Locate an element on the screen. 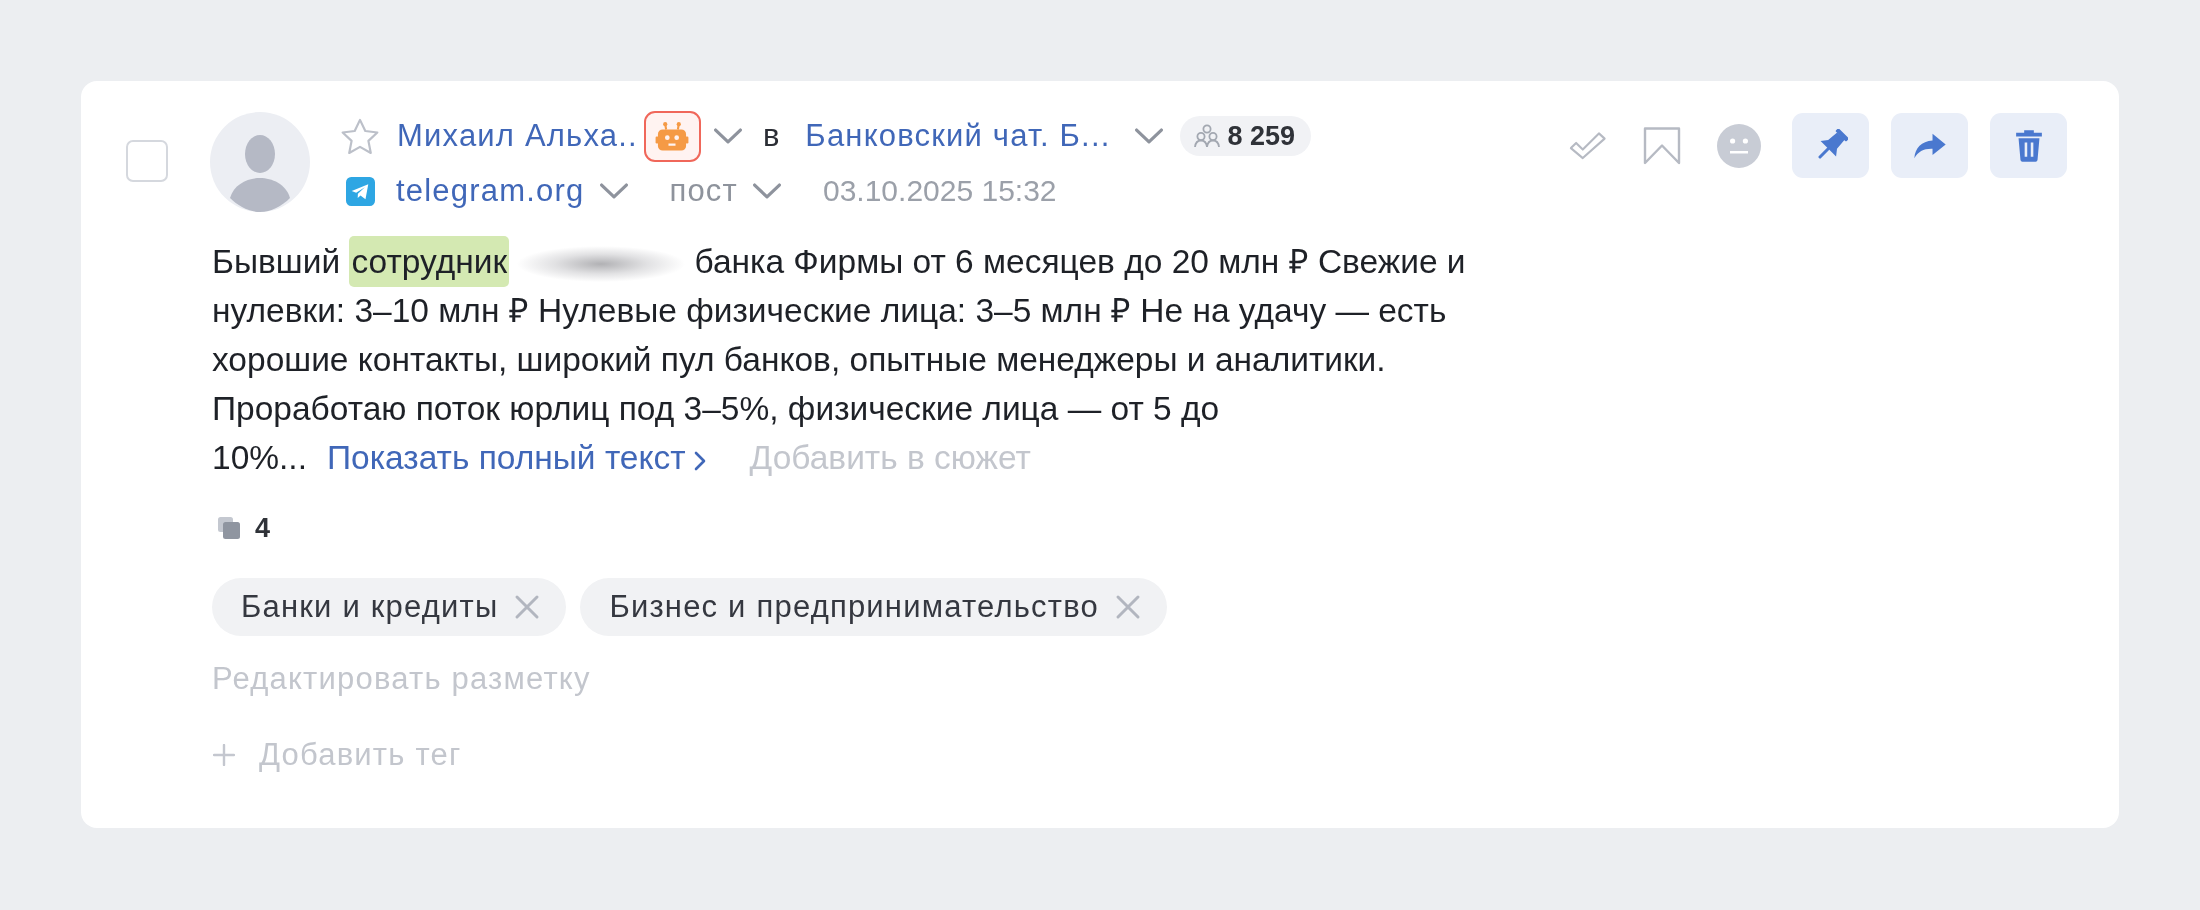 The width and height of the screenshot is (2200, 910). pin-button is located at coordinates (1830, 145).